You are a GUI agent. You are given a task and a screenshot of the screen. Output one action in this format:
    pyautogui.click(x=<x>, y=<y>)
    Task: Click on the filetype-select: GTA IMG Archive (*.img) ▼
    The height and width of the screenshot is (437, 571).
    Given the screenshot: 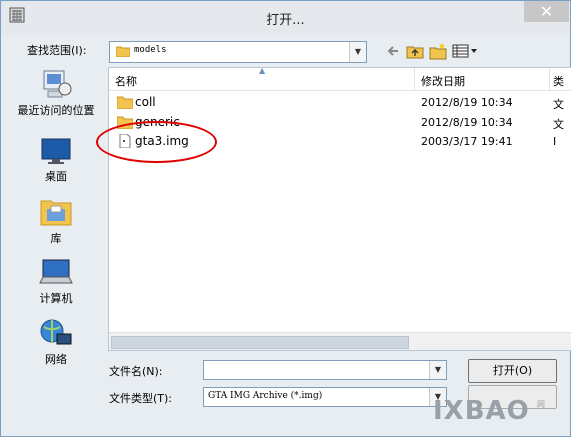 What is the action you would take?
    pyautogui.click(x=325, y=397)
    